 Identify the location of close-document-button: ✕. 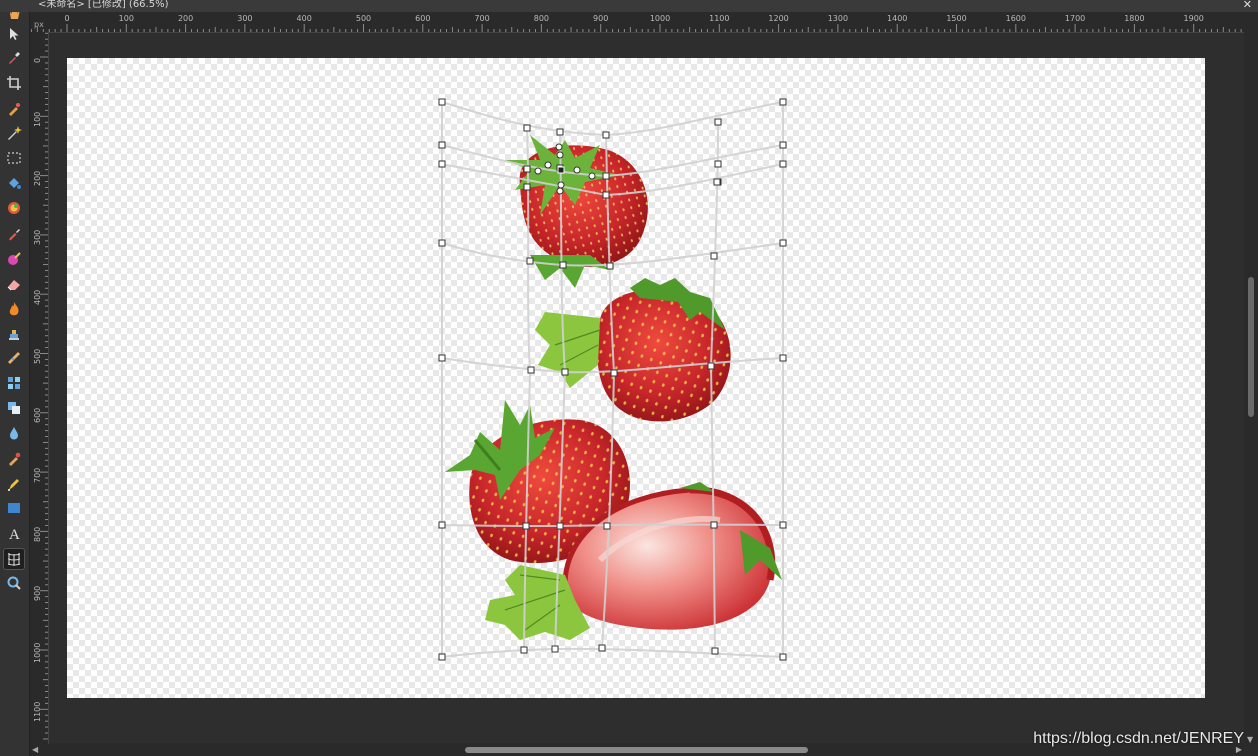
(1247, 5).